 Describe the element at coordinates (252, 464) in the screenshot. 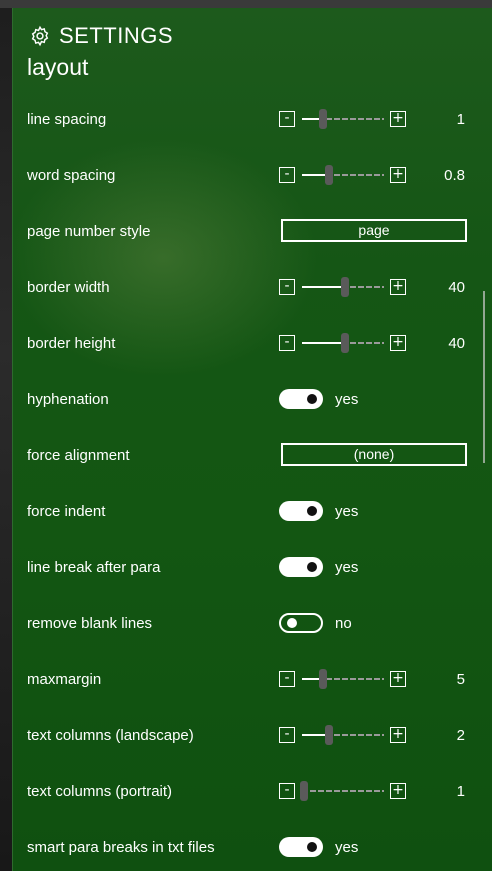

I see `setting-row-force-alignment: force alignment (none)` at that location.